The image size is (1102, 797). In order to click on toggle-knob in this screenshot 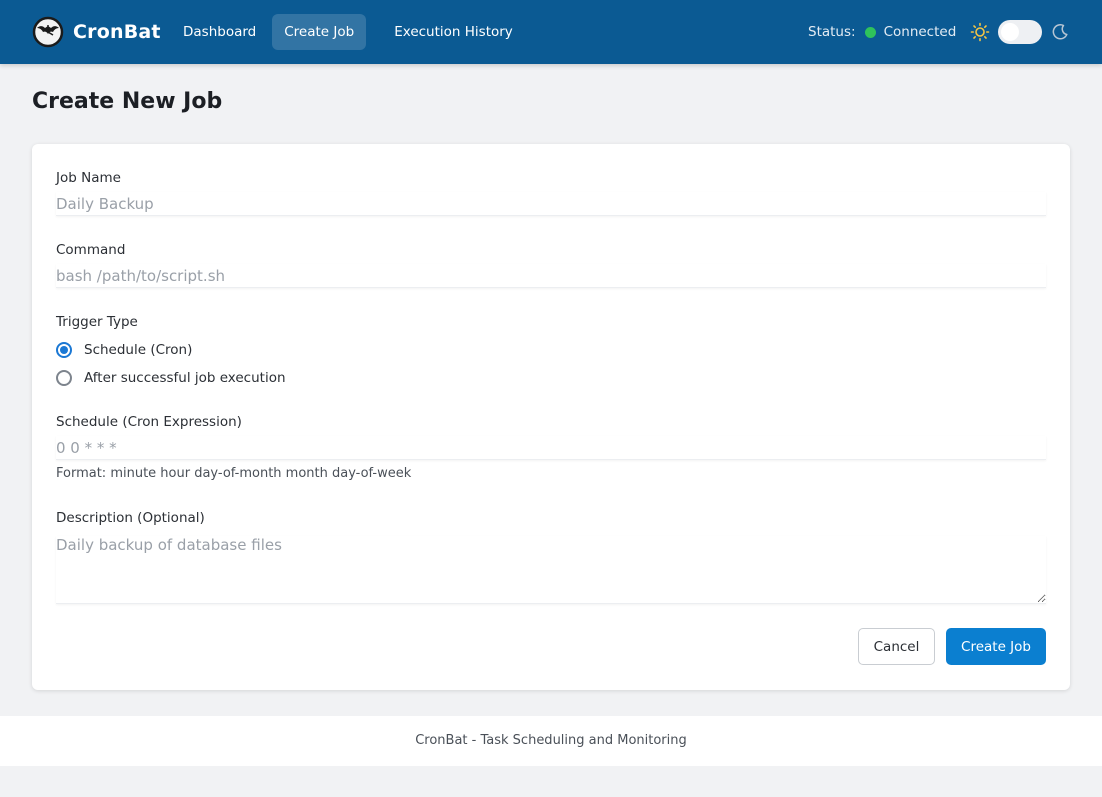, I will do `click(1010, 32)`.